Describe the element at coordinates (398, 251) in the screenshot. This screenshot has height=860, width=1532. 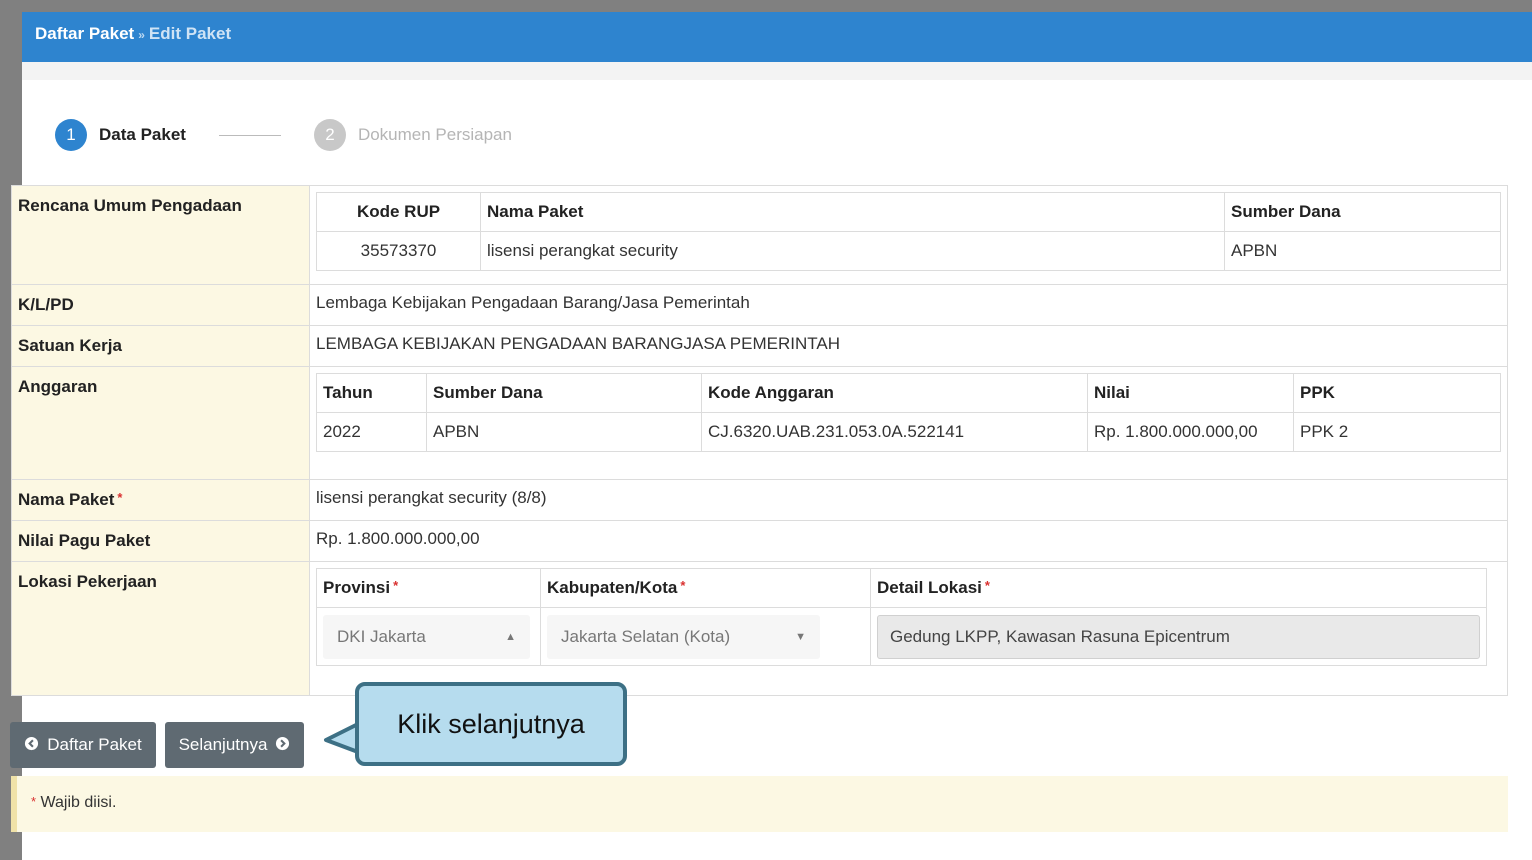
I see `rup-kode-value: 35573370` at that location.